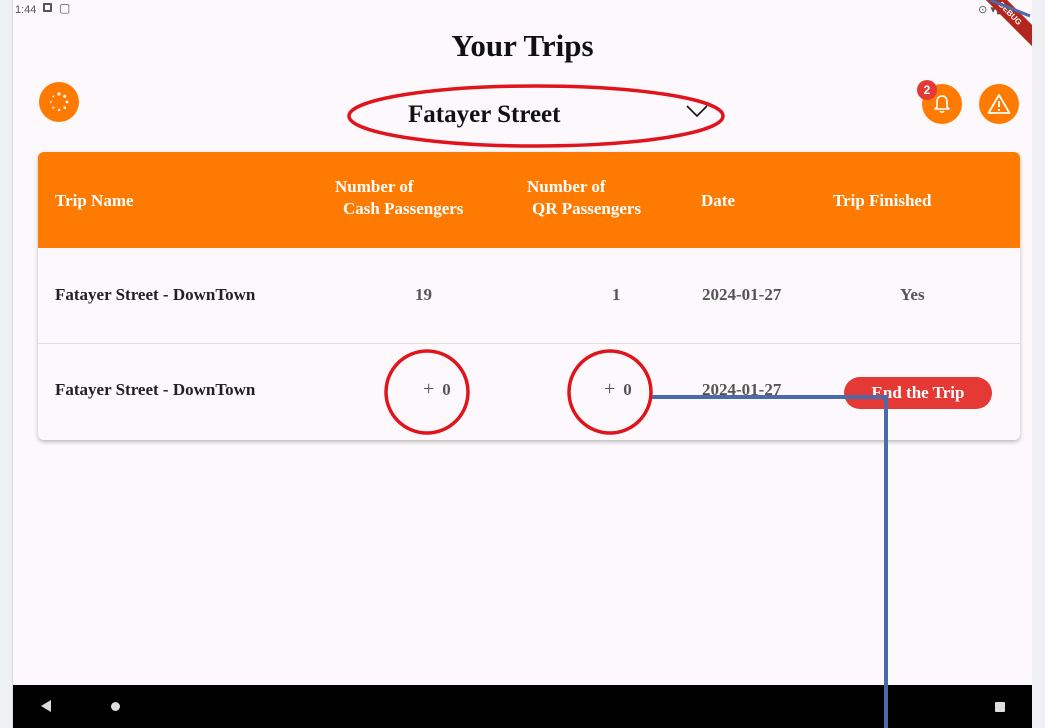  I want to click on cash-passengers-stepper: + 0, so click(437, 389).